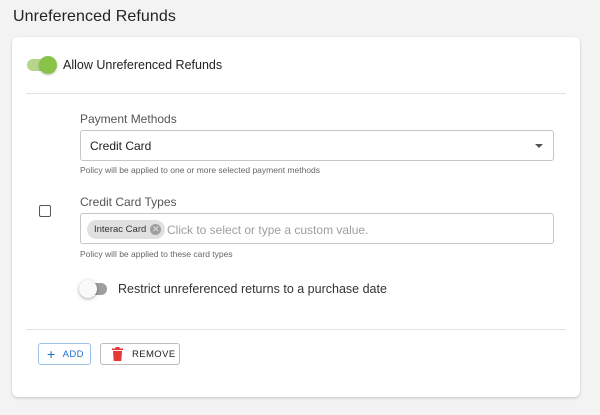 This screenshot has height=415, width=600. I want to click on allow-unreferenced-refunds-toggle-row: Allow Unreferenced Refunds, so click(124, 65).